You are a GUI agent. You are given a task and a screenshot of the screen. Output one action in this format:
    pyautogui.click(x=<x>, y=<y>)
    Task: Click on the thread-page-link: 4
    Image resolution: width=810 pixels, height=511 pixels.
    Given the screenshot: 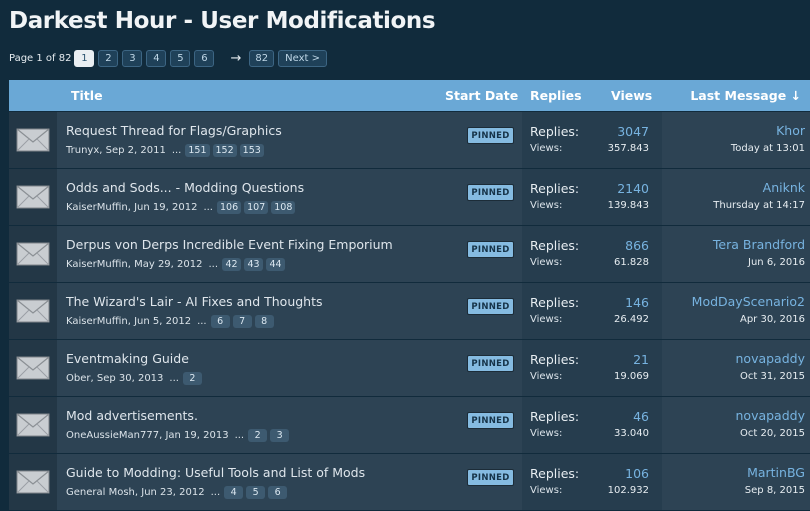 What is the action you would take?
    pyautogui.click(x=234, y=492)
    